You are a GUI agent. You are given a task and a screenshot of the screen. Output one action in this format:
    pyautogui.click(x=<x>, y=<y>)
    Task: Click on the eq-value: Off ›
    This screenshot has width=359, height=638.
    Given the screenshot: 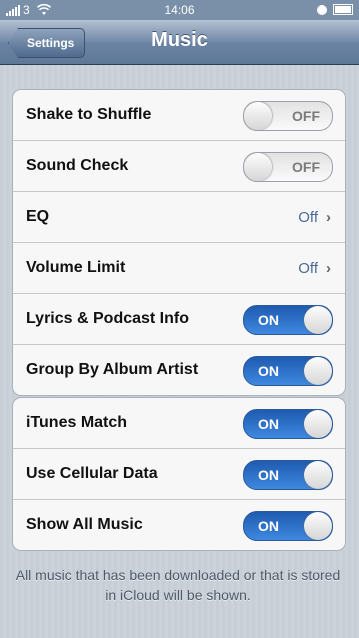 What is the action you would take?
    pyautogui.click(x=314, y=217)
    